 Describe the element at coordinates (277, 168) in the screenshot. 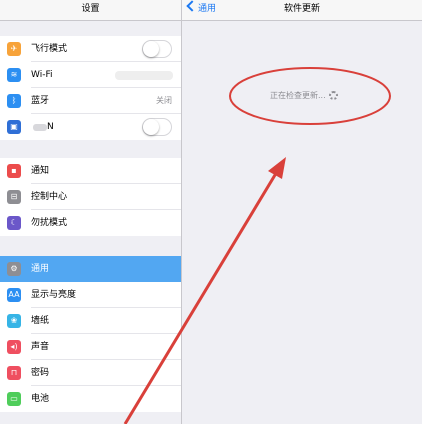

I see `annotation-arrow-head` at that location.